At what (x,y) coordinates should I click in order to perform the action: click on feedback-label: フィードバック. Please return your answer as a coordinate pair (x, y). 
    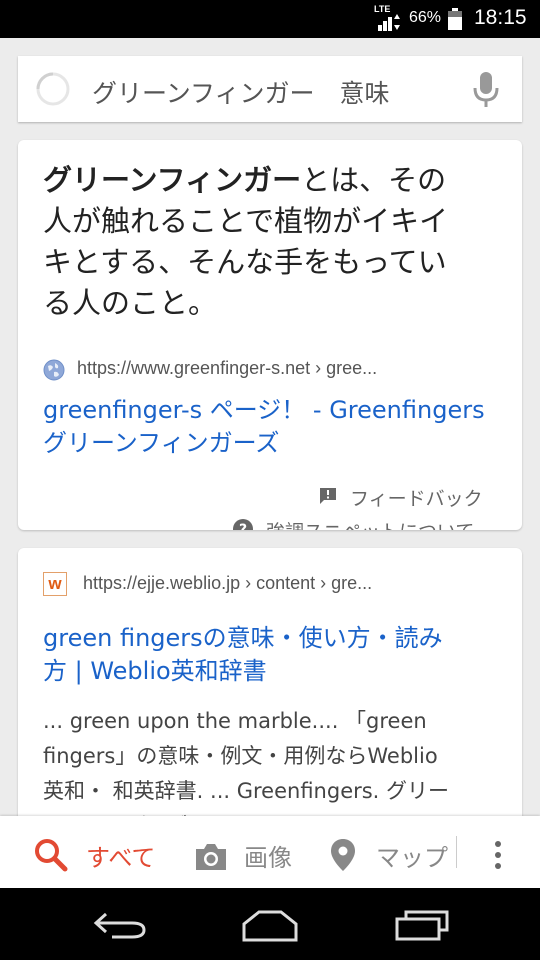
    Looking at the image, I should click on (416, 497).